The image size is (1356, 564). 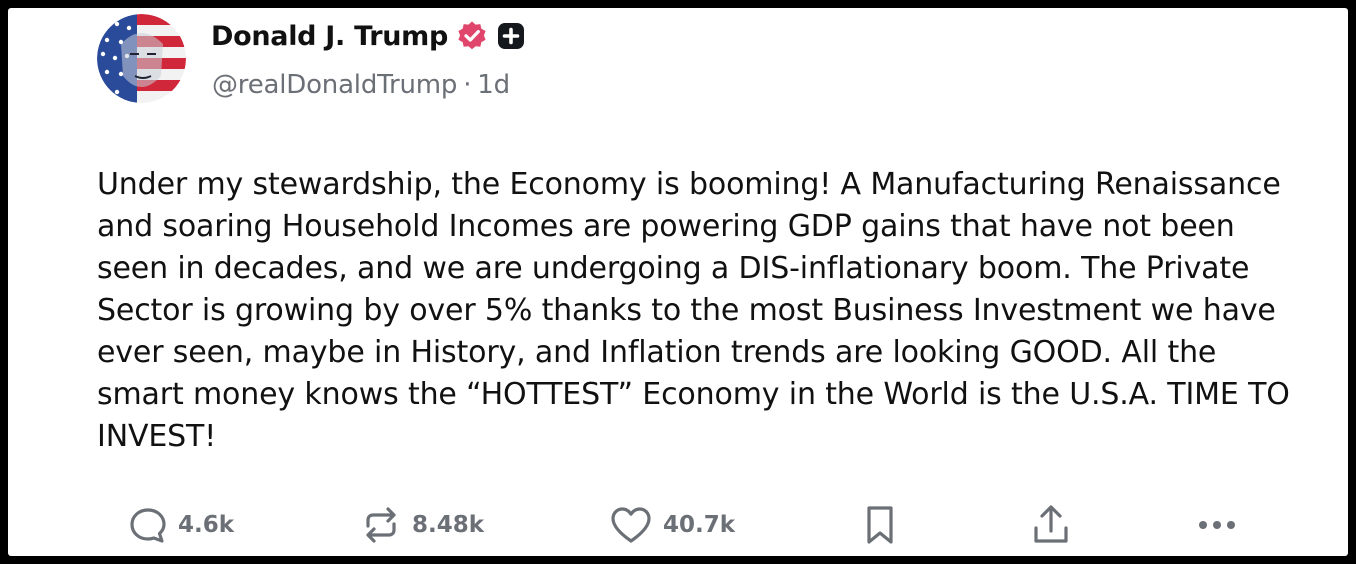 I want to click on avatar, so click(x=141, y=58).